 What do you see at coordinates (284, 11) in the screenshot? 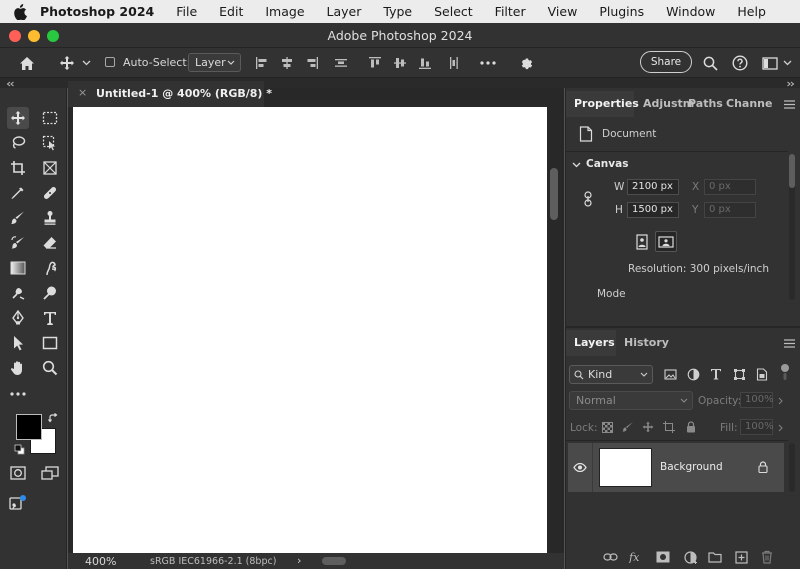
I see `menu-image: Image` at bounding box center [284, 11].